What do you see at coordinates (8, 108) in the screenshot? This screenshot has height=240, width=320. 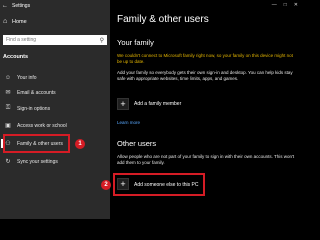 I see `key-icon: ⚿` at bounding box center [8, 108].